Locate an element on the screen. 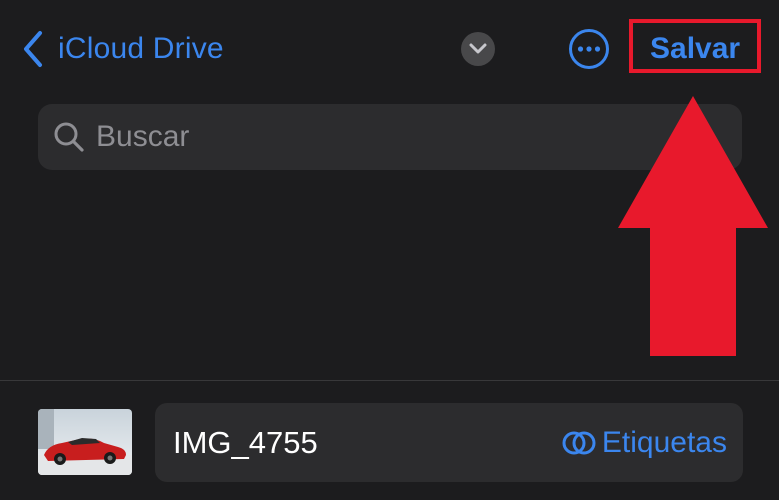 The image size is (779, 500). filename-field: IMG_4755 Etiquetas is located at coordinates (449, 442).